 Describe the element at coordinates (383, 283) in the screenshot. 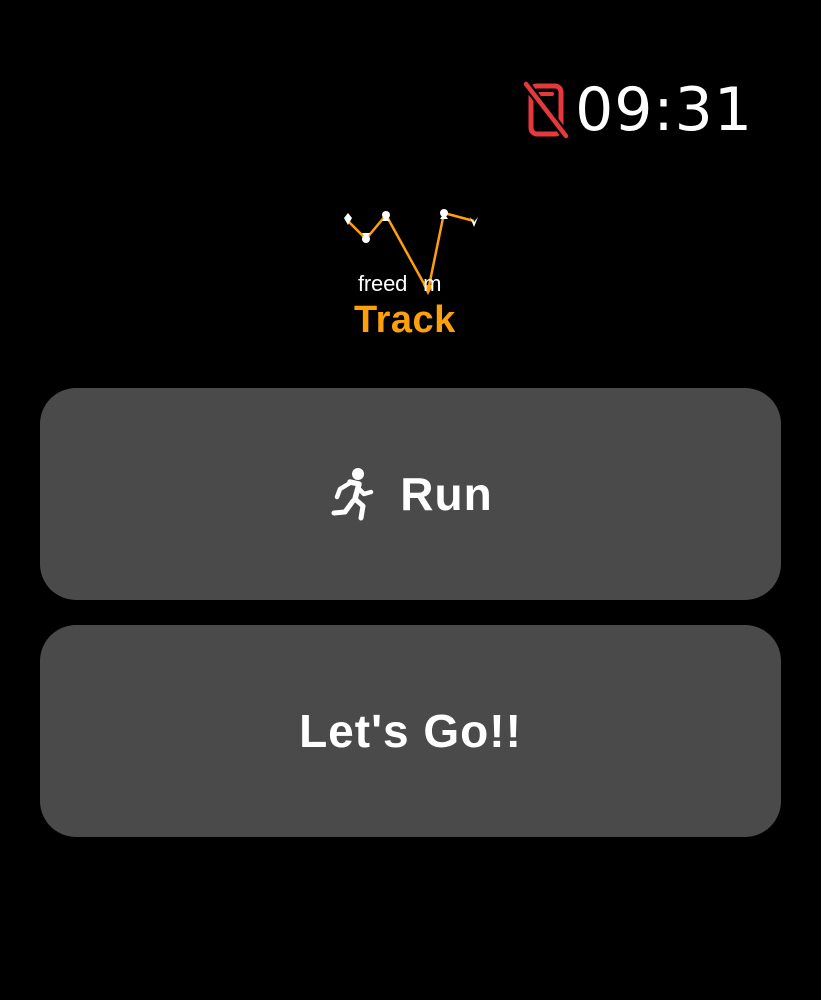

I see `logo-word-left: freed` at that location.